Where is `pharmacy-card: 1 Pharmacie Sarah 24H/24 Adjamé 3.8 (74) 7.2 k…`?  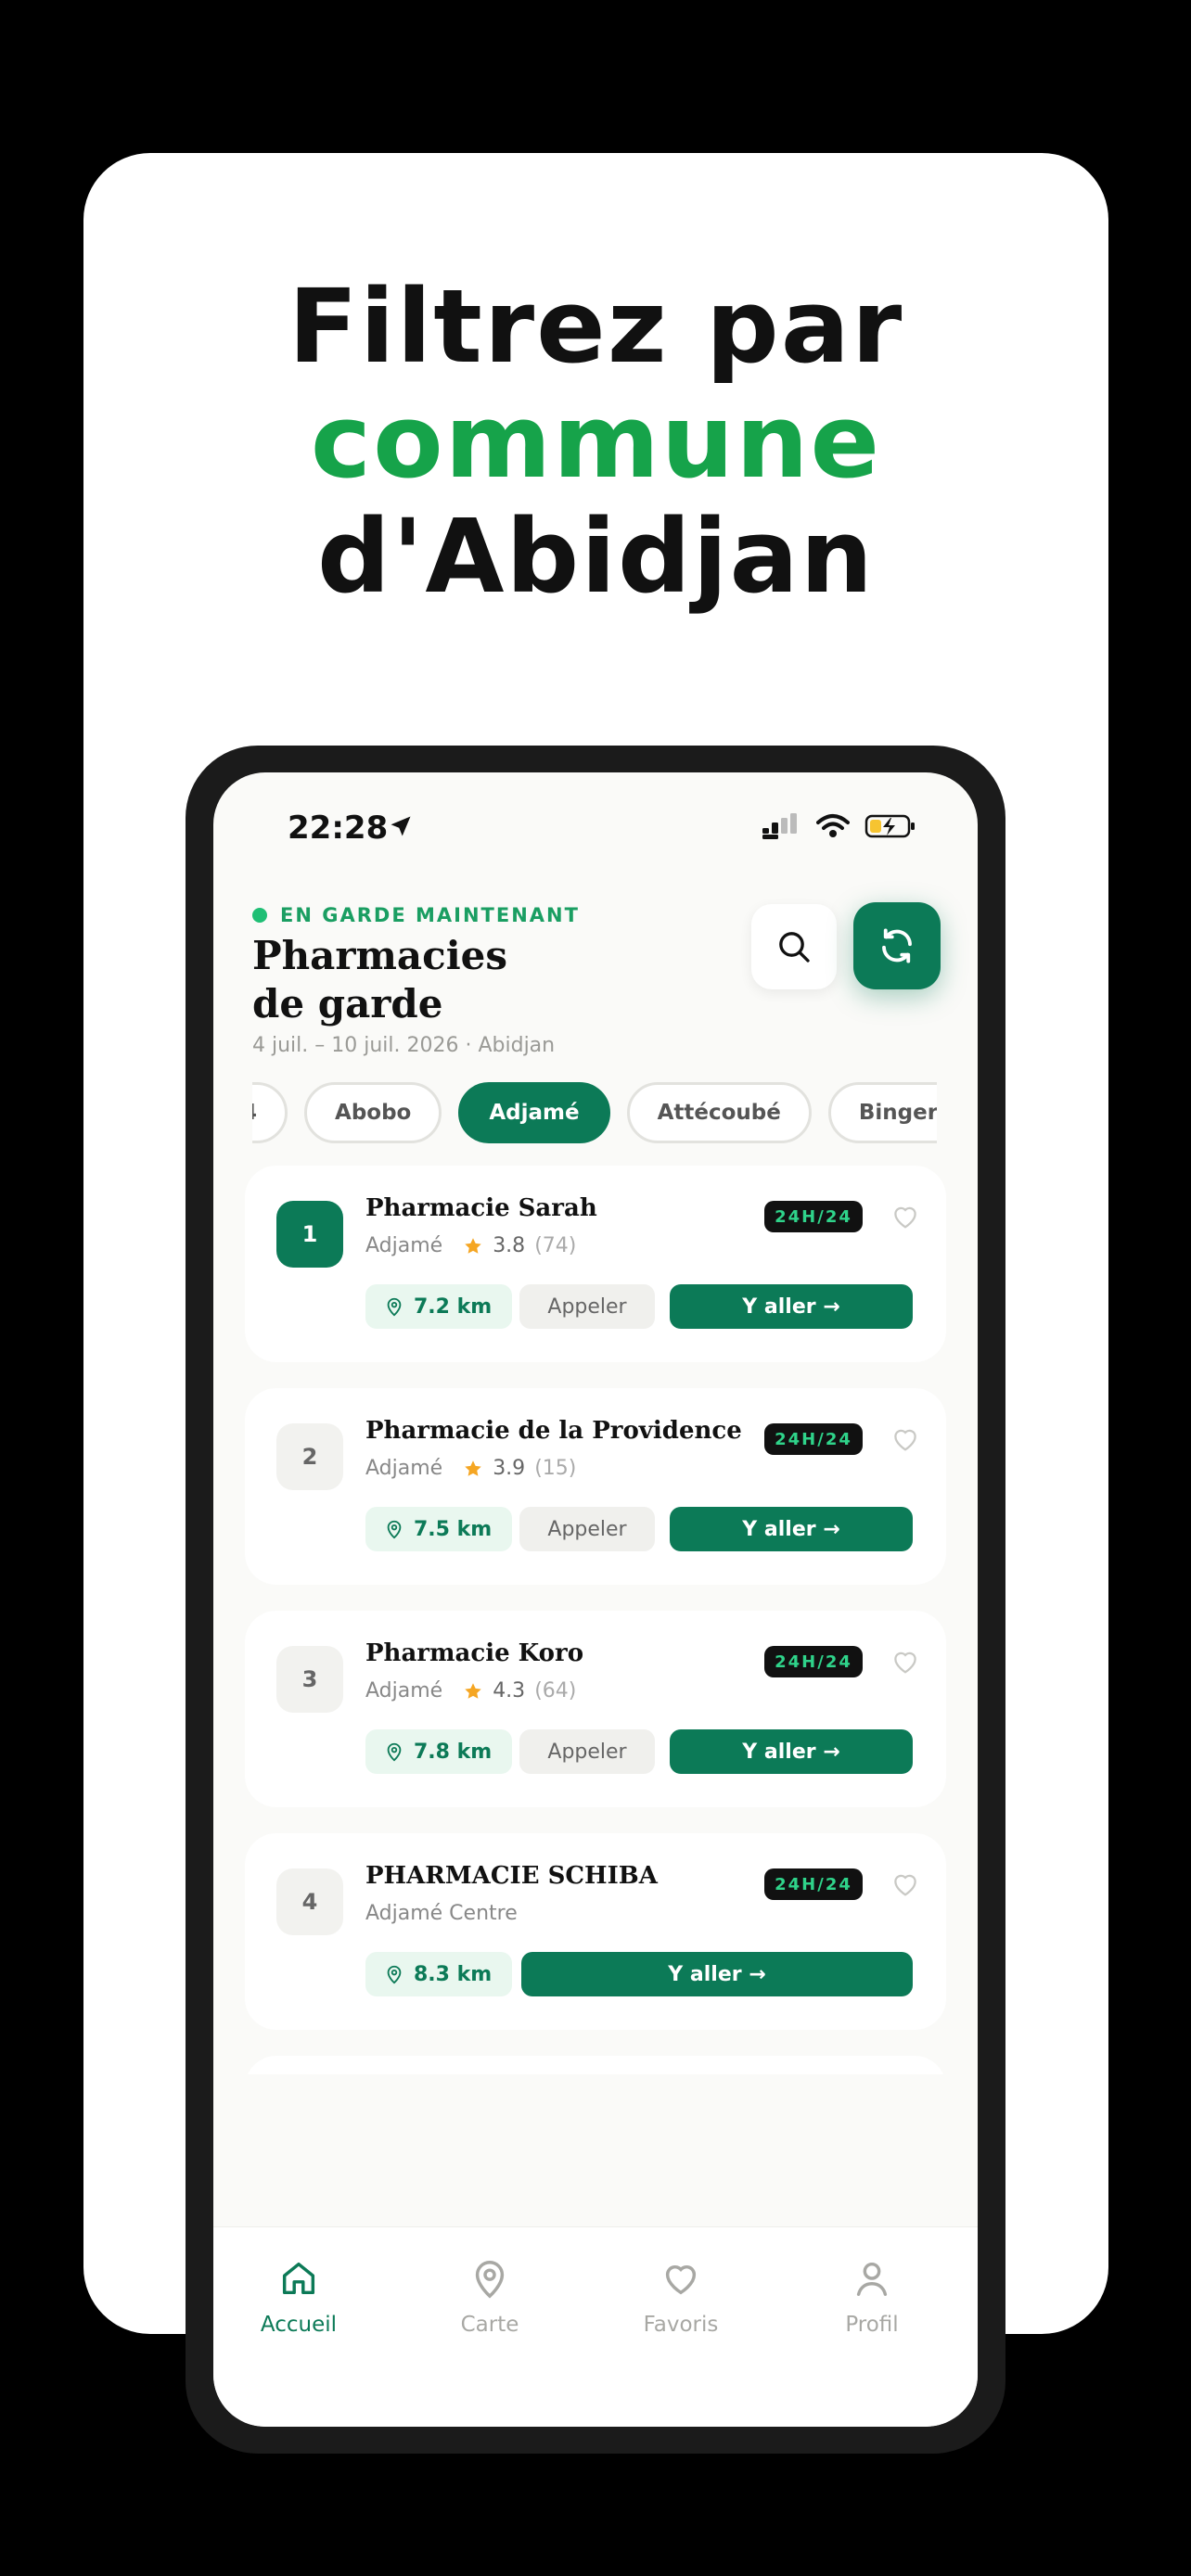 pharmacy-card: 1 Pharmacie Sarah 24H/24 Adjamé 3.8 (74) 7.2 k… is located at coordinates (595, 1264).